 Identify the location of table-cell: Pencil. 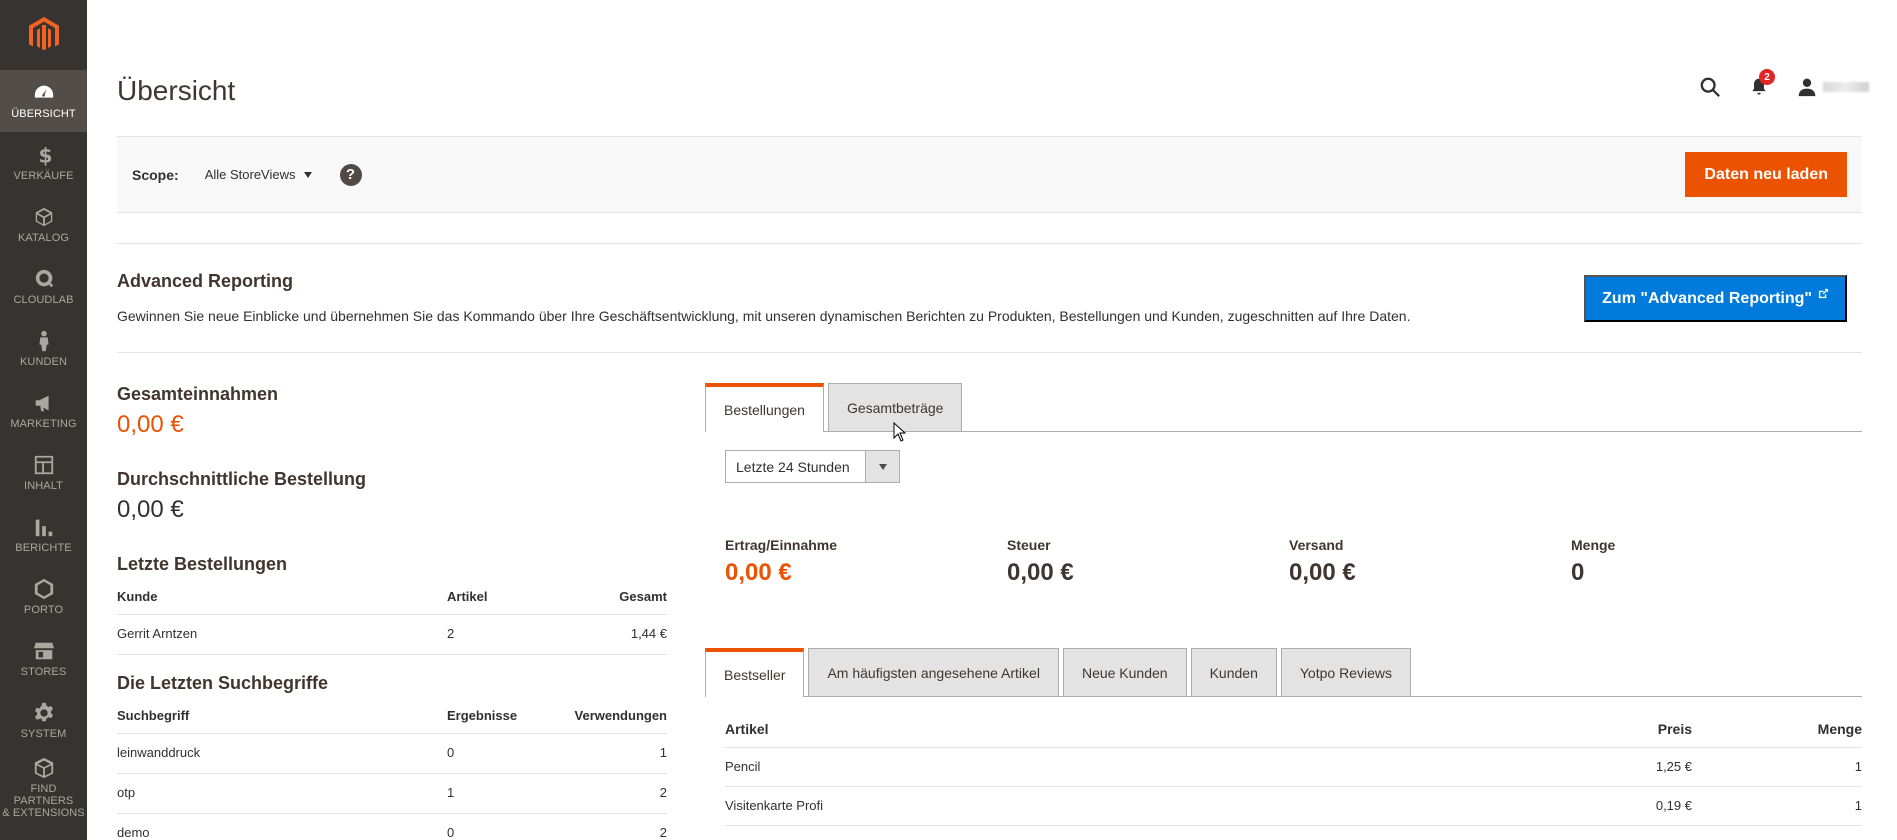
(1108, 767).